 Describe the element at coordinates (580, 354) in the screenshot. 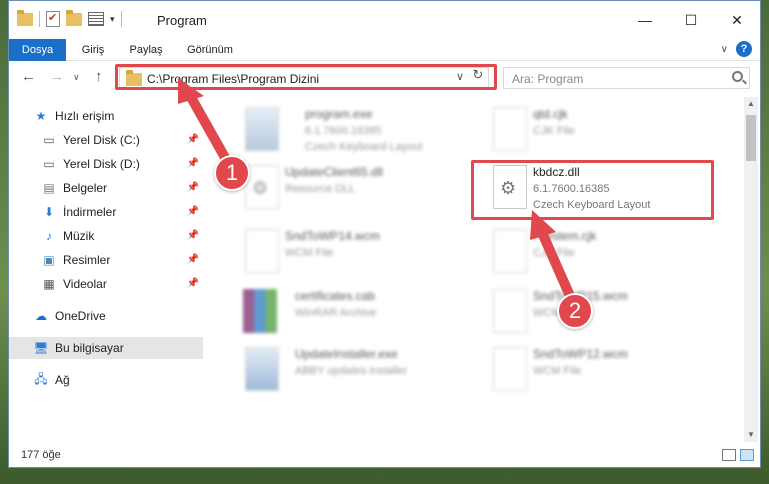

I see `file-name: SndToWP12.wcm` at that location.